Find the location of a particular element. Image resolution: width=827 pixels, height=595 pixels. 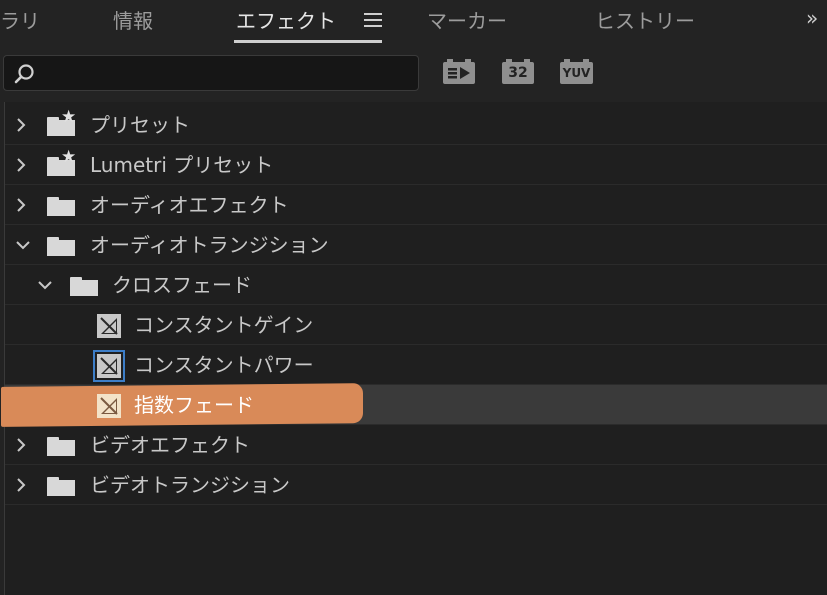

accelerated-effects-icon is located at coordinates (459, 71).